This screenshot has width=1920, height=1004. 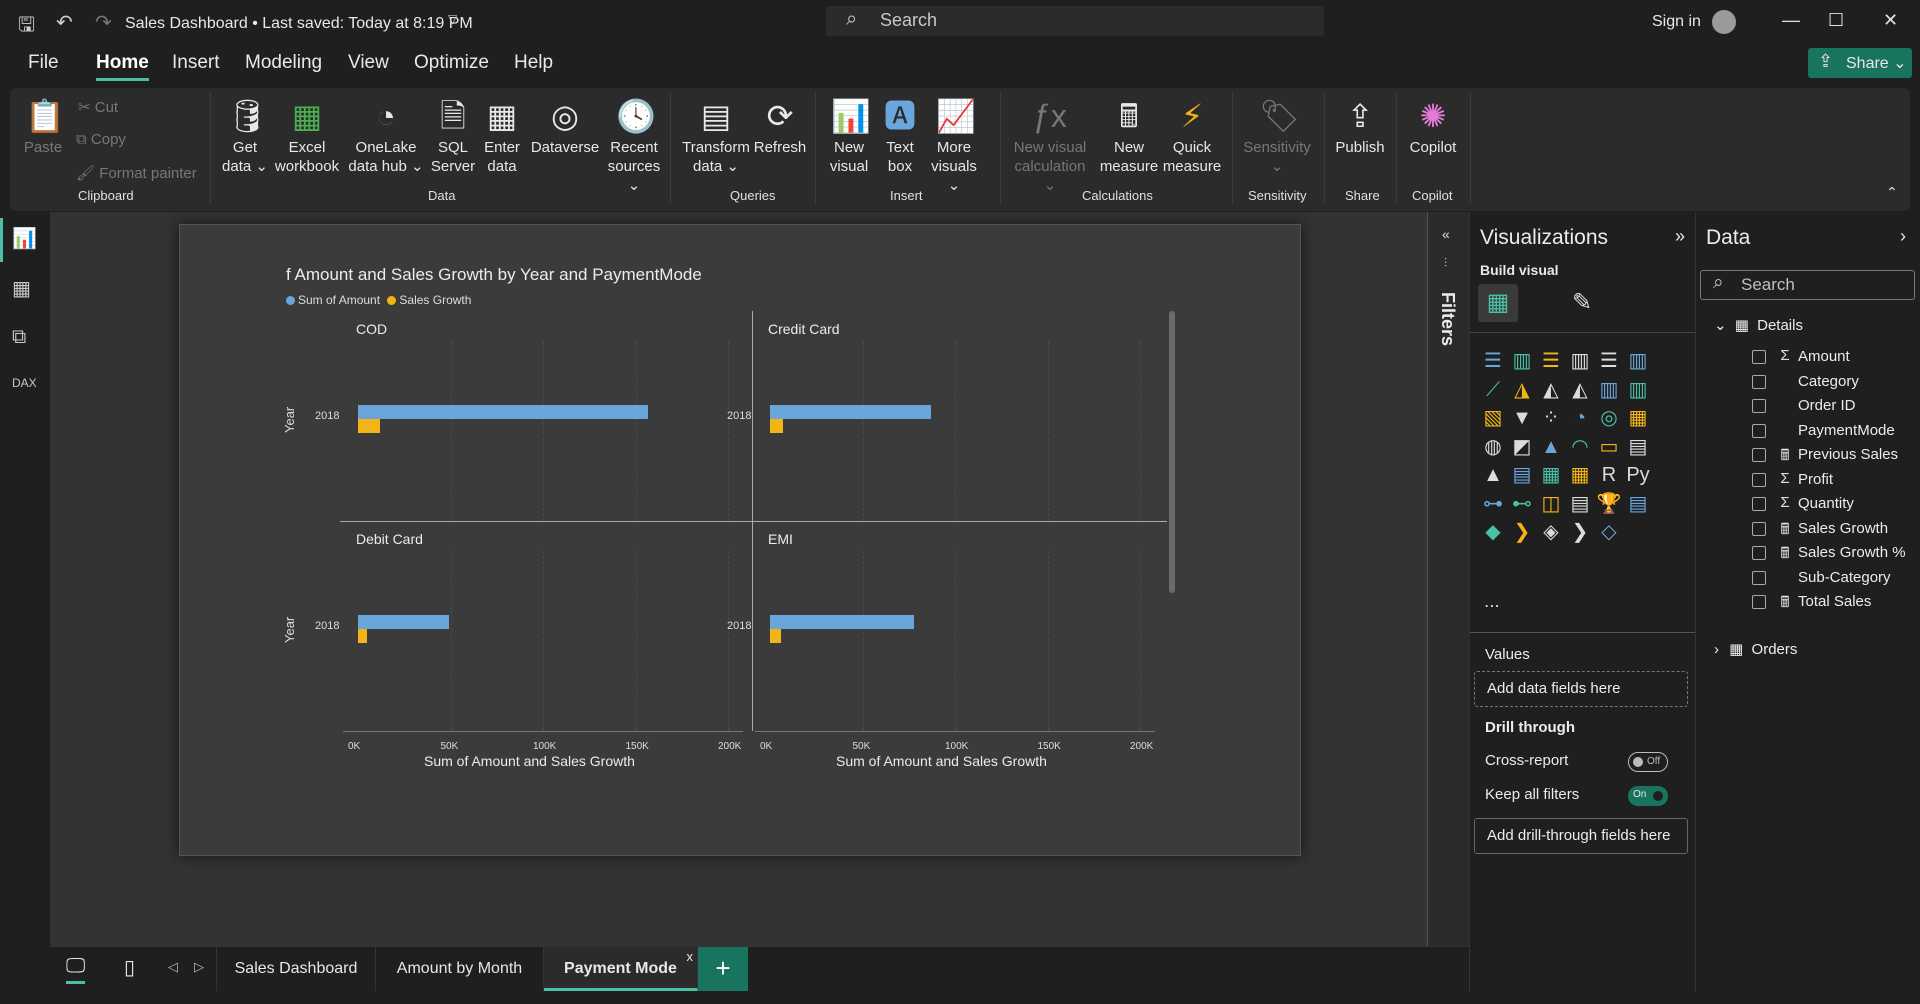 I want to click on stacked-area-icon: ◭, so click(x=1551, y=390).